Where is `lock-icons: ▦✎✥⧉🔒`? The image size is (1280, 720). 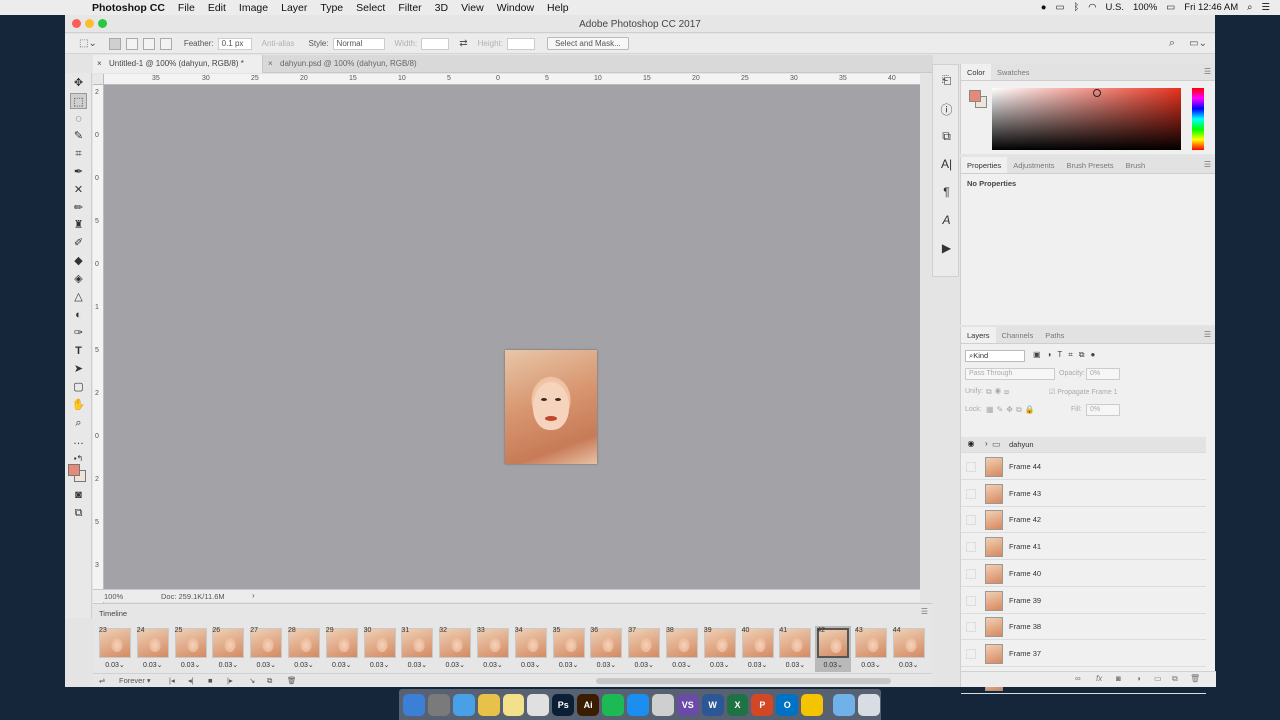
lock-icons: ▦✎✥⧉🔒 is located at coordinates (1012, 410).